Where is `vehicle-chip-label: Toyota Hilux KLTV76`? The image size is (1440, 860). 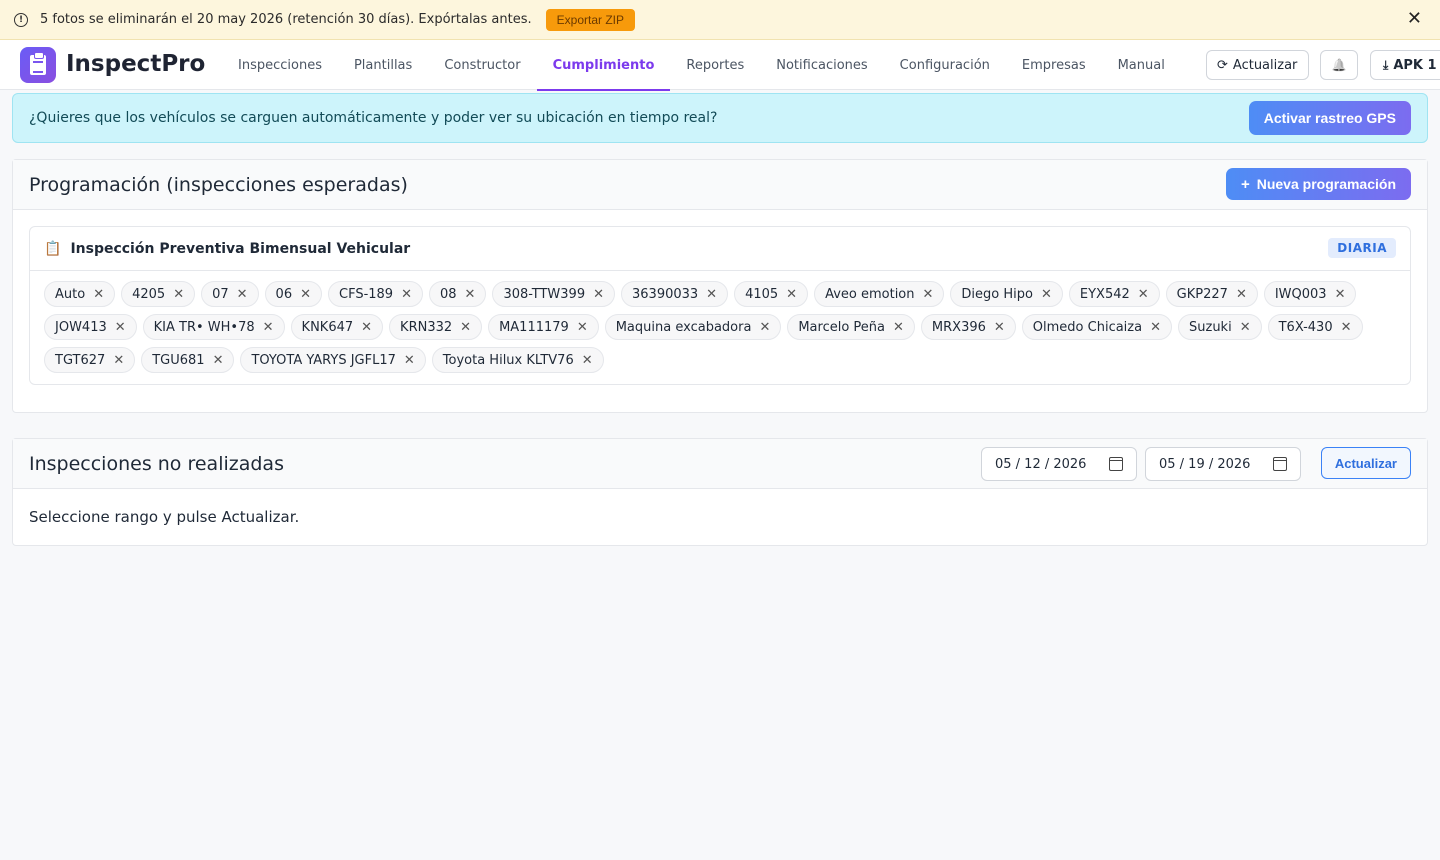
vehicle-chip-label: Toyota Hilux KLTV76 is located at coordinates (508, 360).